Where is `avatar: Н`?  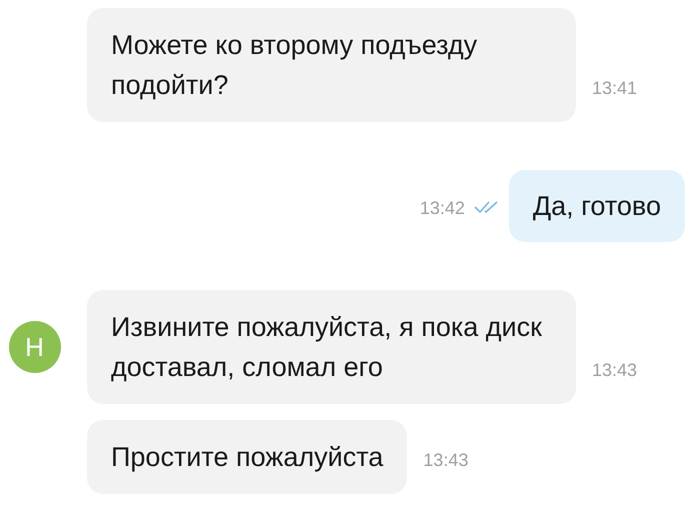
avatar: Н is located at coordinates (34, 347).